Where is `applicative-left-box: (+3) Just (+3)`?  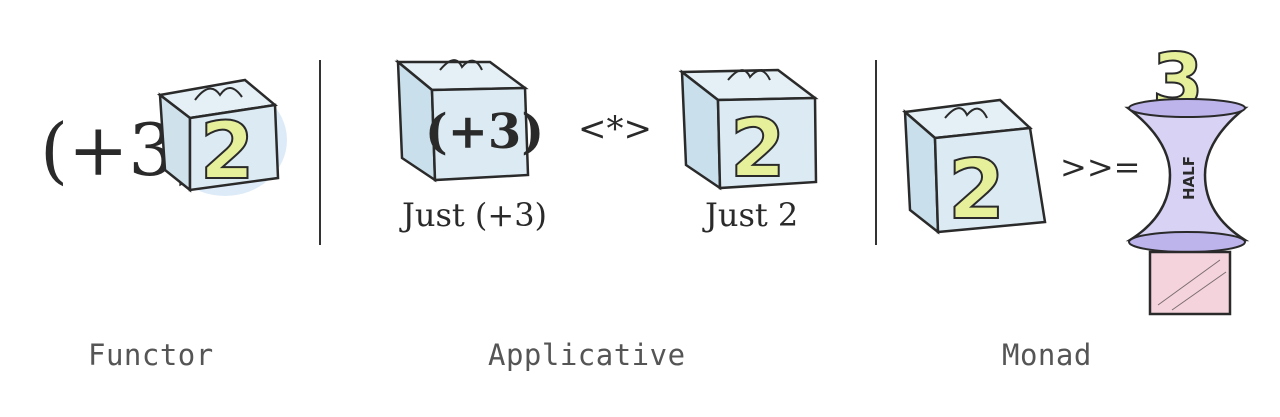 applicative-left-box: (+3) Just (+3) is located at coordinates (470, 146).